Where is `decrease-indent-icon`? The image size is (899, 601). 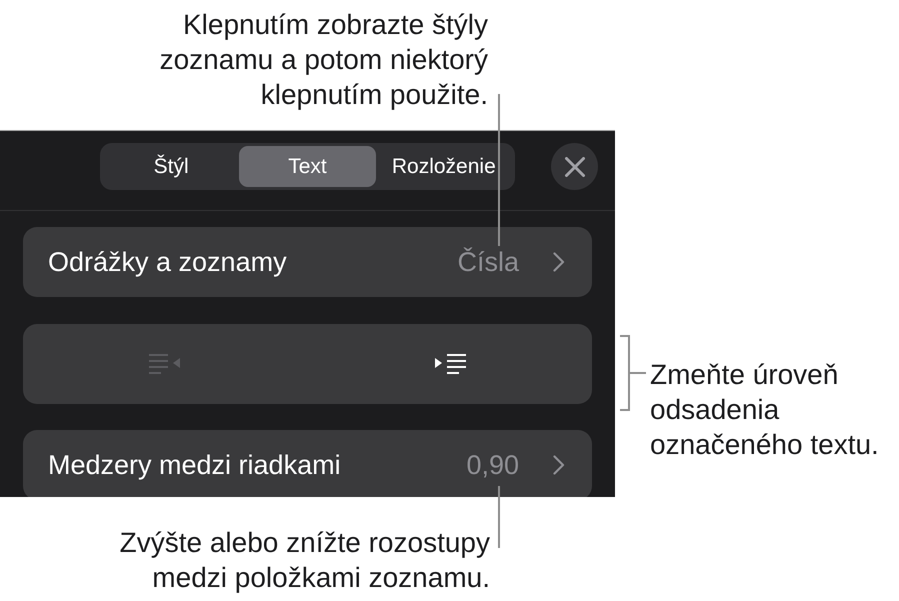
decrease-indent-icon is located at coordinates (165, 364).